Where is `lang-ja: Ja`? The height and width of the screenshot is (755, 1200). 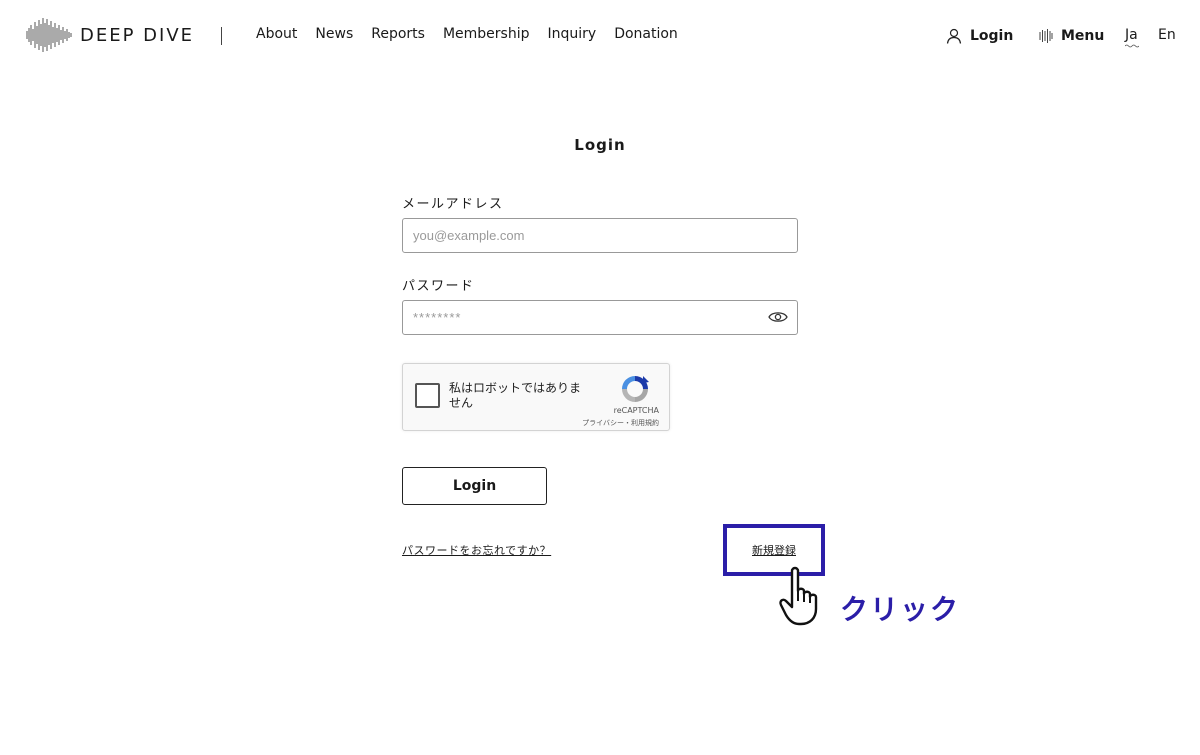 lang-ja: Ja is located at coordinates (1132, 37).